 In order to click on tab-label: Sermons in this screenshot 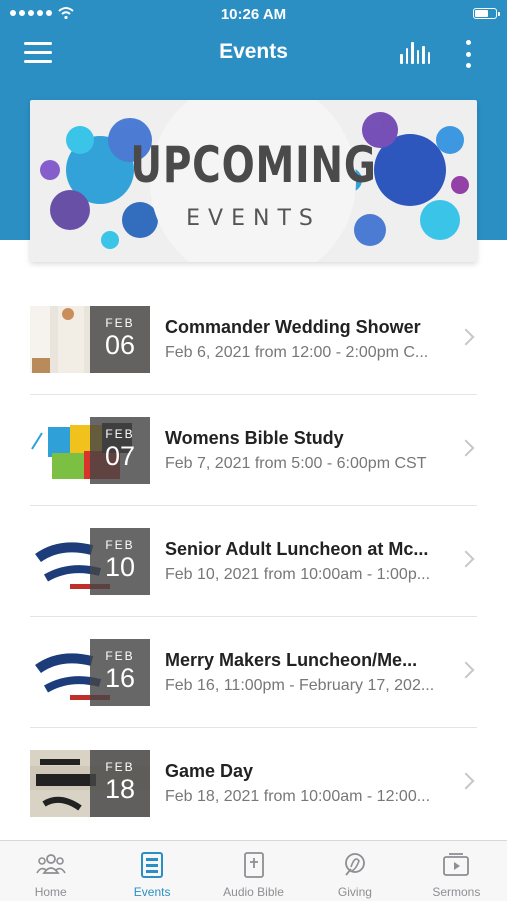, I will do `click(456, 892)`.